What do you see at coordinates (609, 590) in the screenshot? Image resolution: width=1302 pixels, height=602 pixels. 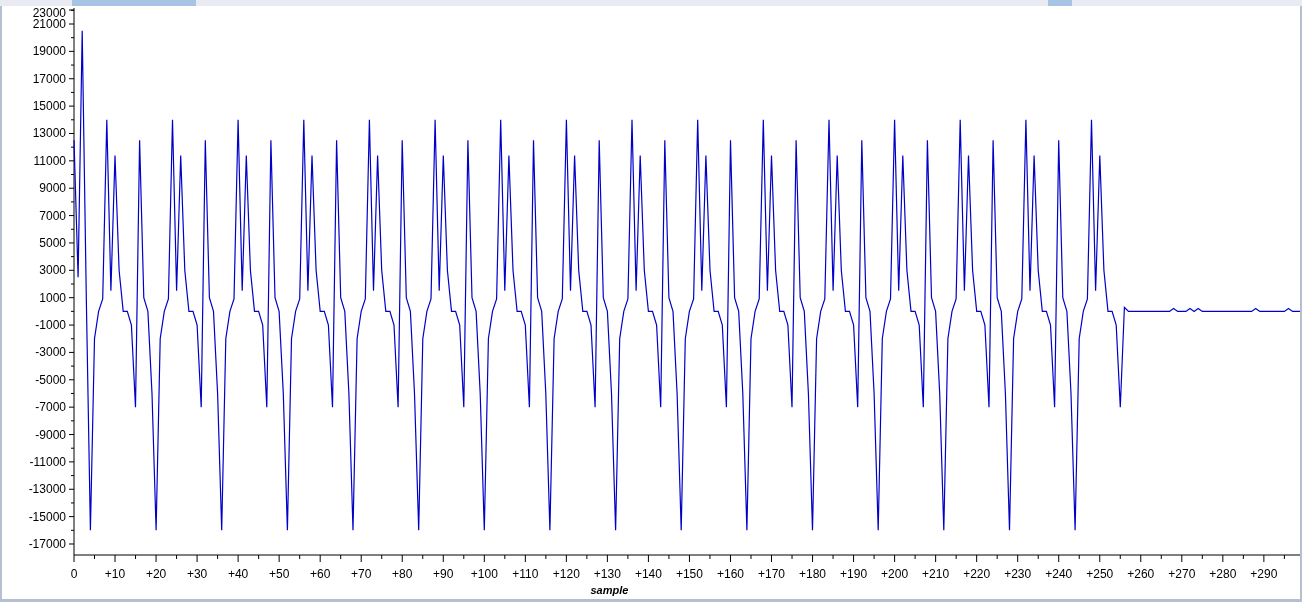 I see `x-axis-title: sample` at bounding box center [609, 590].